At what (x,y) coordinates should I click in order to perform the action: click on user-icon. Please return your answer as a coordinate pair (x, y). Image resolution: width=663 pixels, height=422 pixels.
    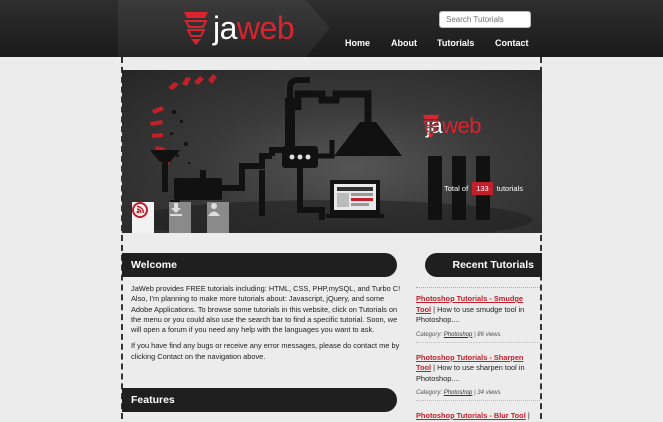
    Looking at the image, I should click on (214, 209).